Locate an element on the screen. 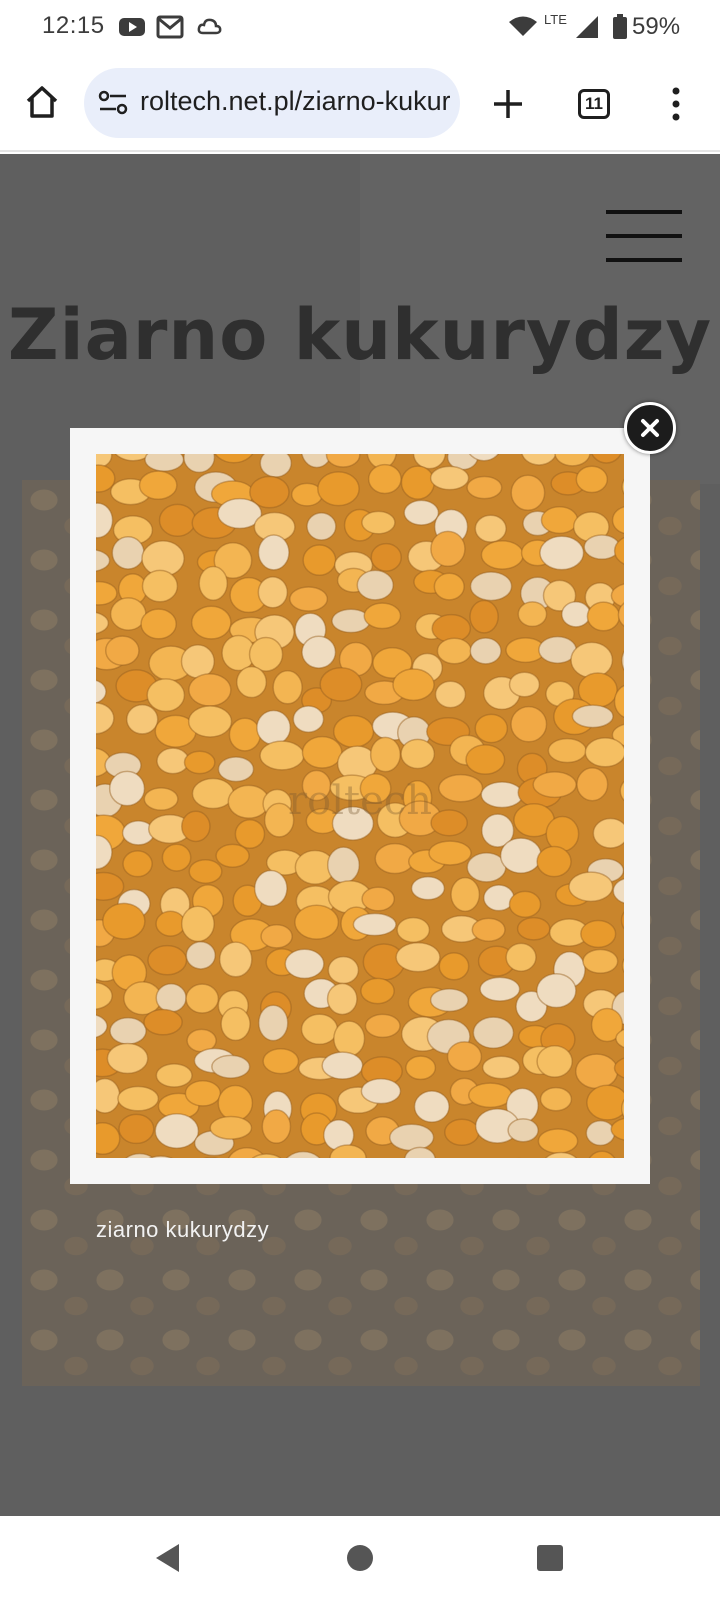 The width and height of the screenshot is (720, 1600). status-bar: 12:15 LTE 59% is located at coordinates (360, 28).